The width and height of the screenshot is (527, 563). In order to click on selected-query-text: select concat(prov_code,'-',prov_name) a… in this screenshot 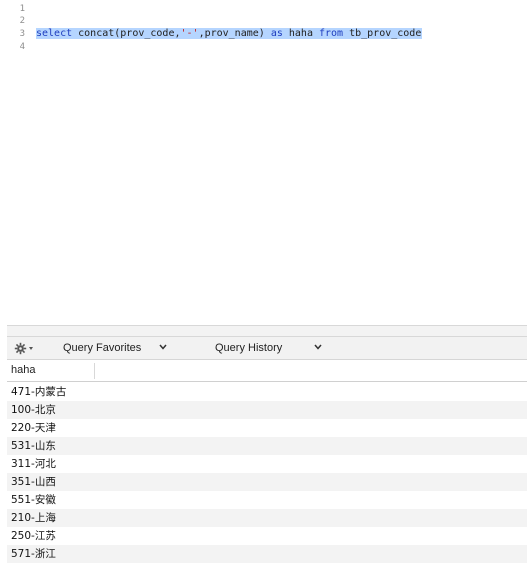, I will do `click(229, 33)`.